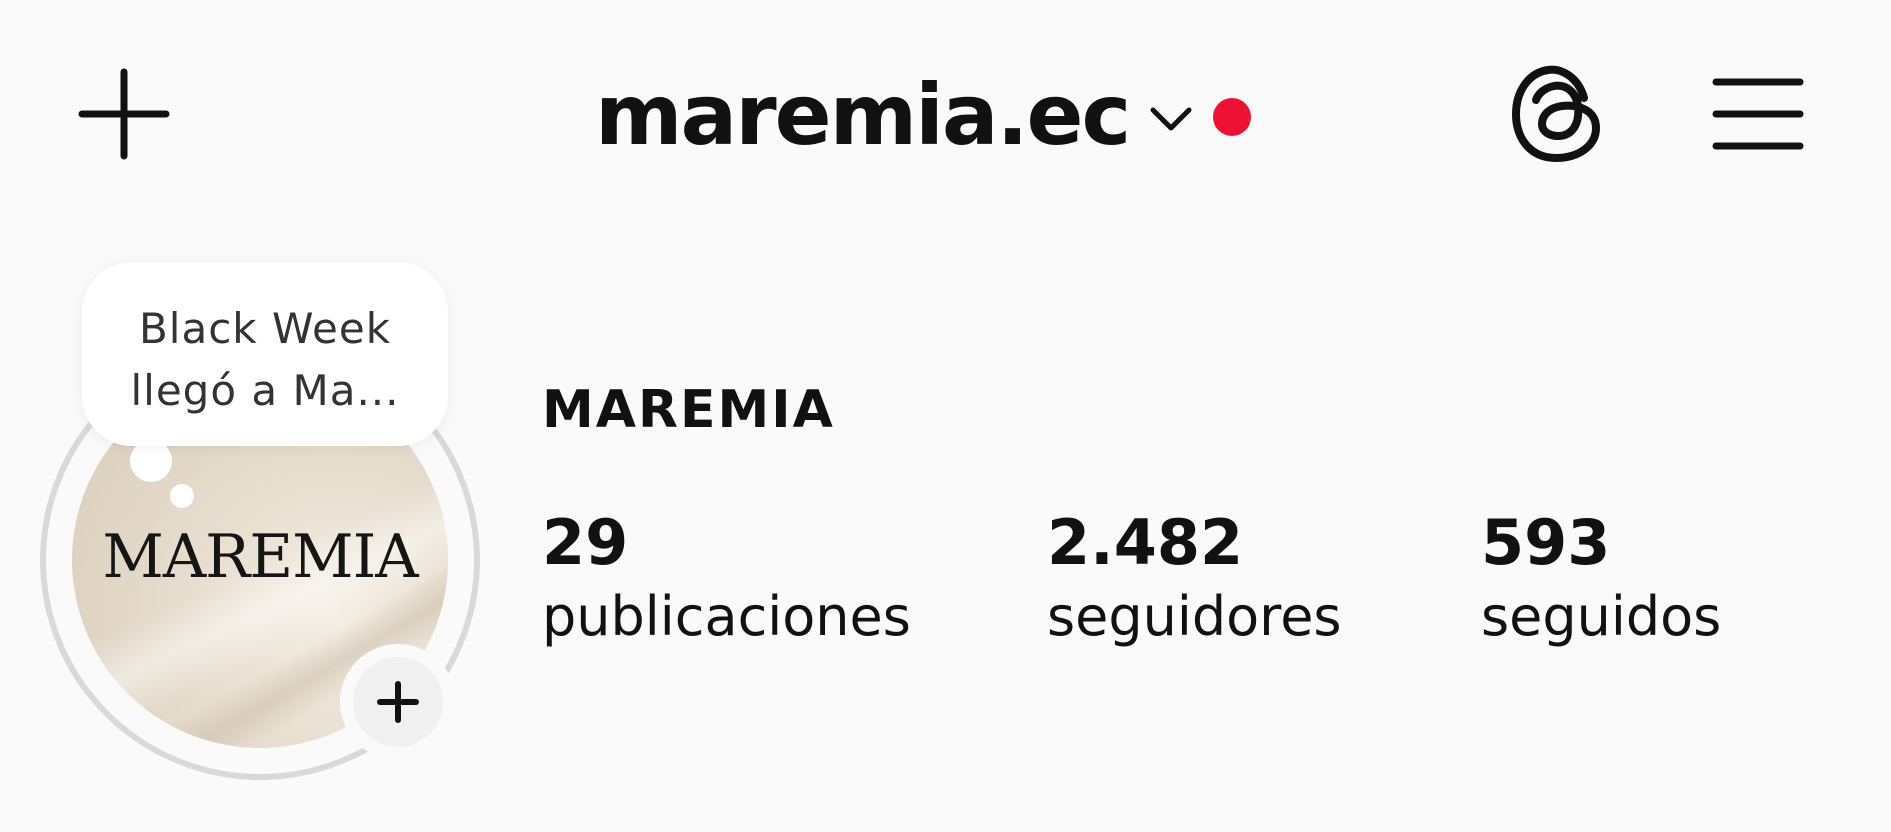 This screenshot has height=832, width=1891. I want to click on avatar-logo-text: MAREMIA, so click(260, 557).